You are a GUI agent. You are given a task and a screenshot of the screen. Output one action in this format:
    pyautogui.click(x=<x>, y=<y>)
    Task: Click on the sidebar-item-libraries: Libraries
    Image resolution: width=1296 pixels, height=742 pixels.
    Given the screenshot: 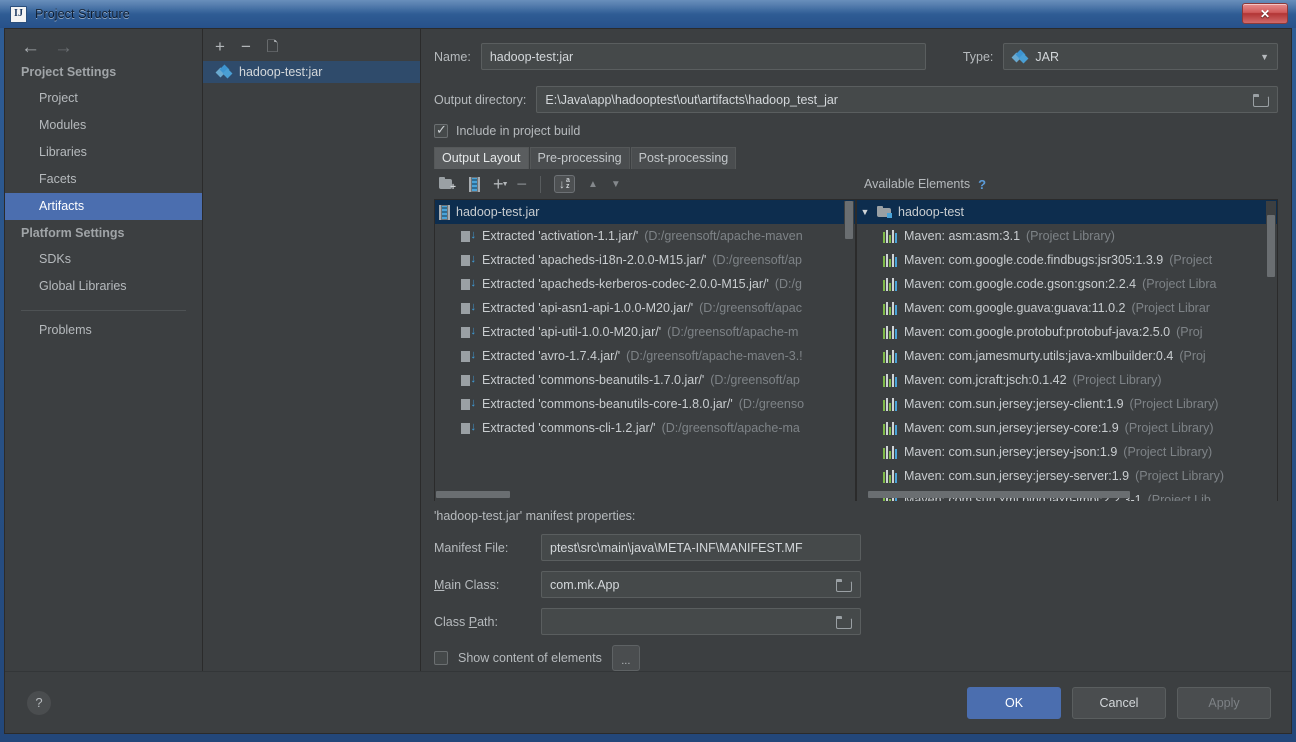 What is the action you would take?
    pyautogui.click(x=103, y=152)
    